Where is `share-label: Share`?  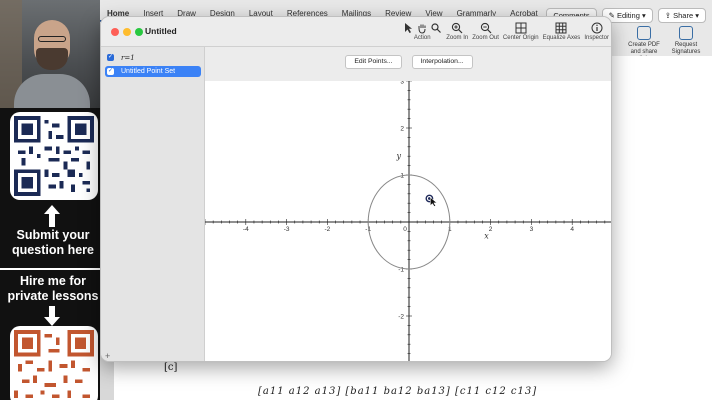 share-label: Share is located at coordinates (683, 15).